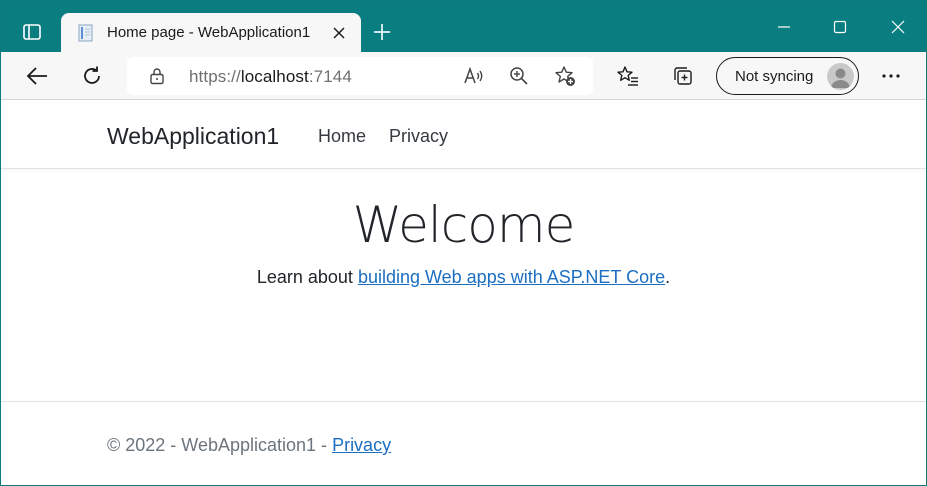  I want to click on footer-text: © 2022 - WebApplication1 -, so click(220, 445).